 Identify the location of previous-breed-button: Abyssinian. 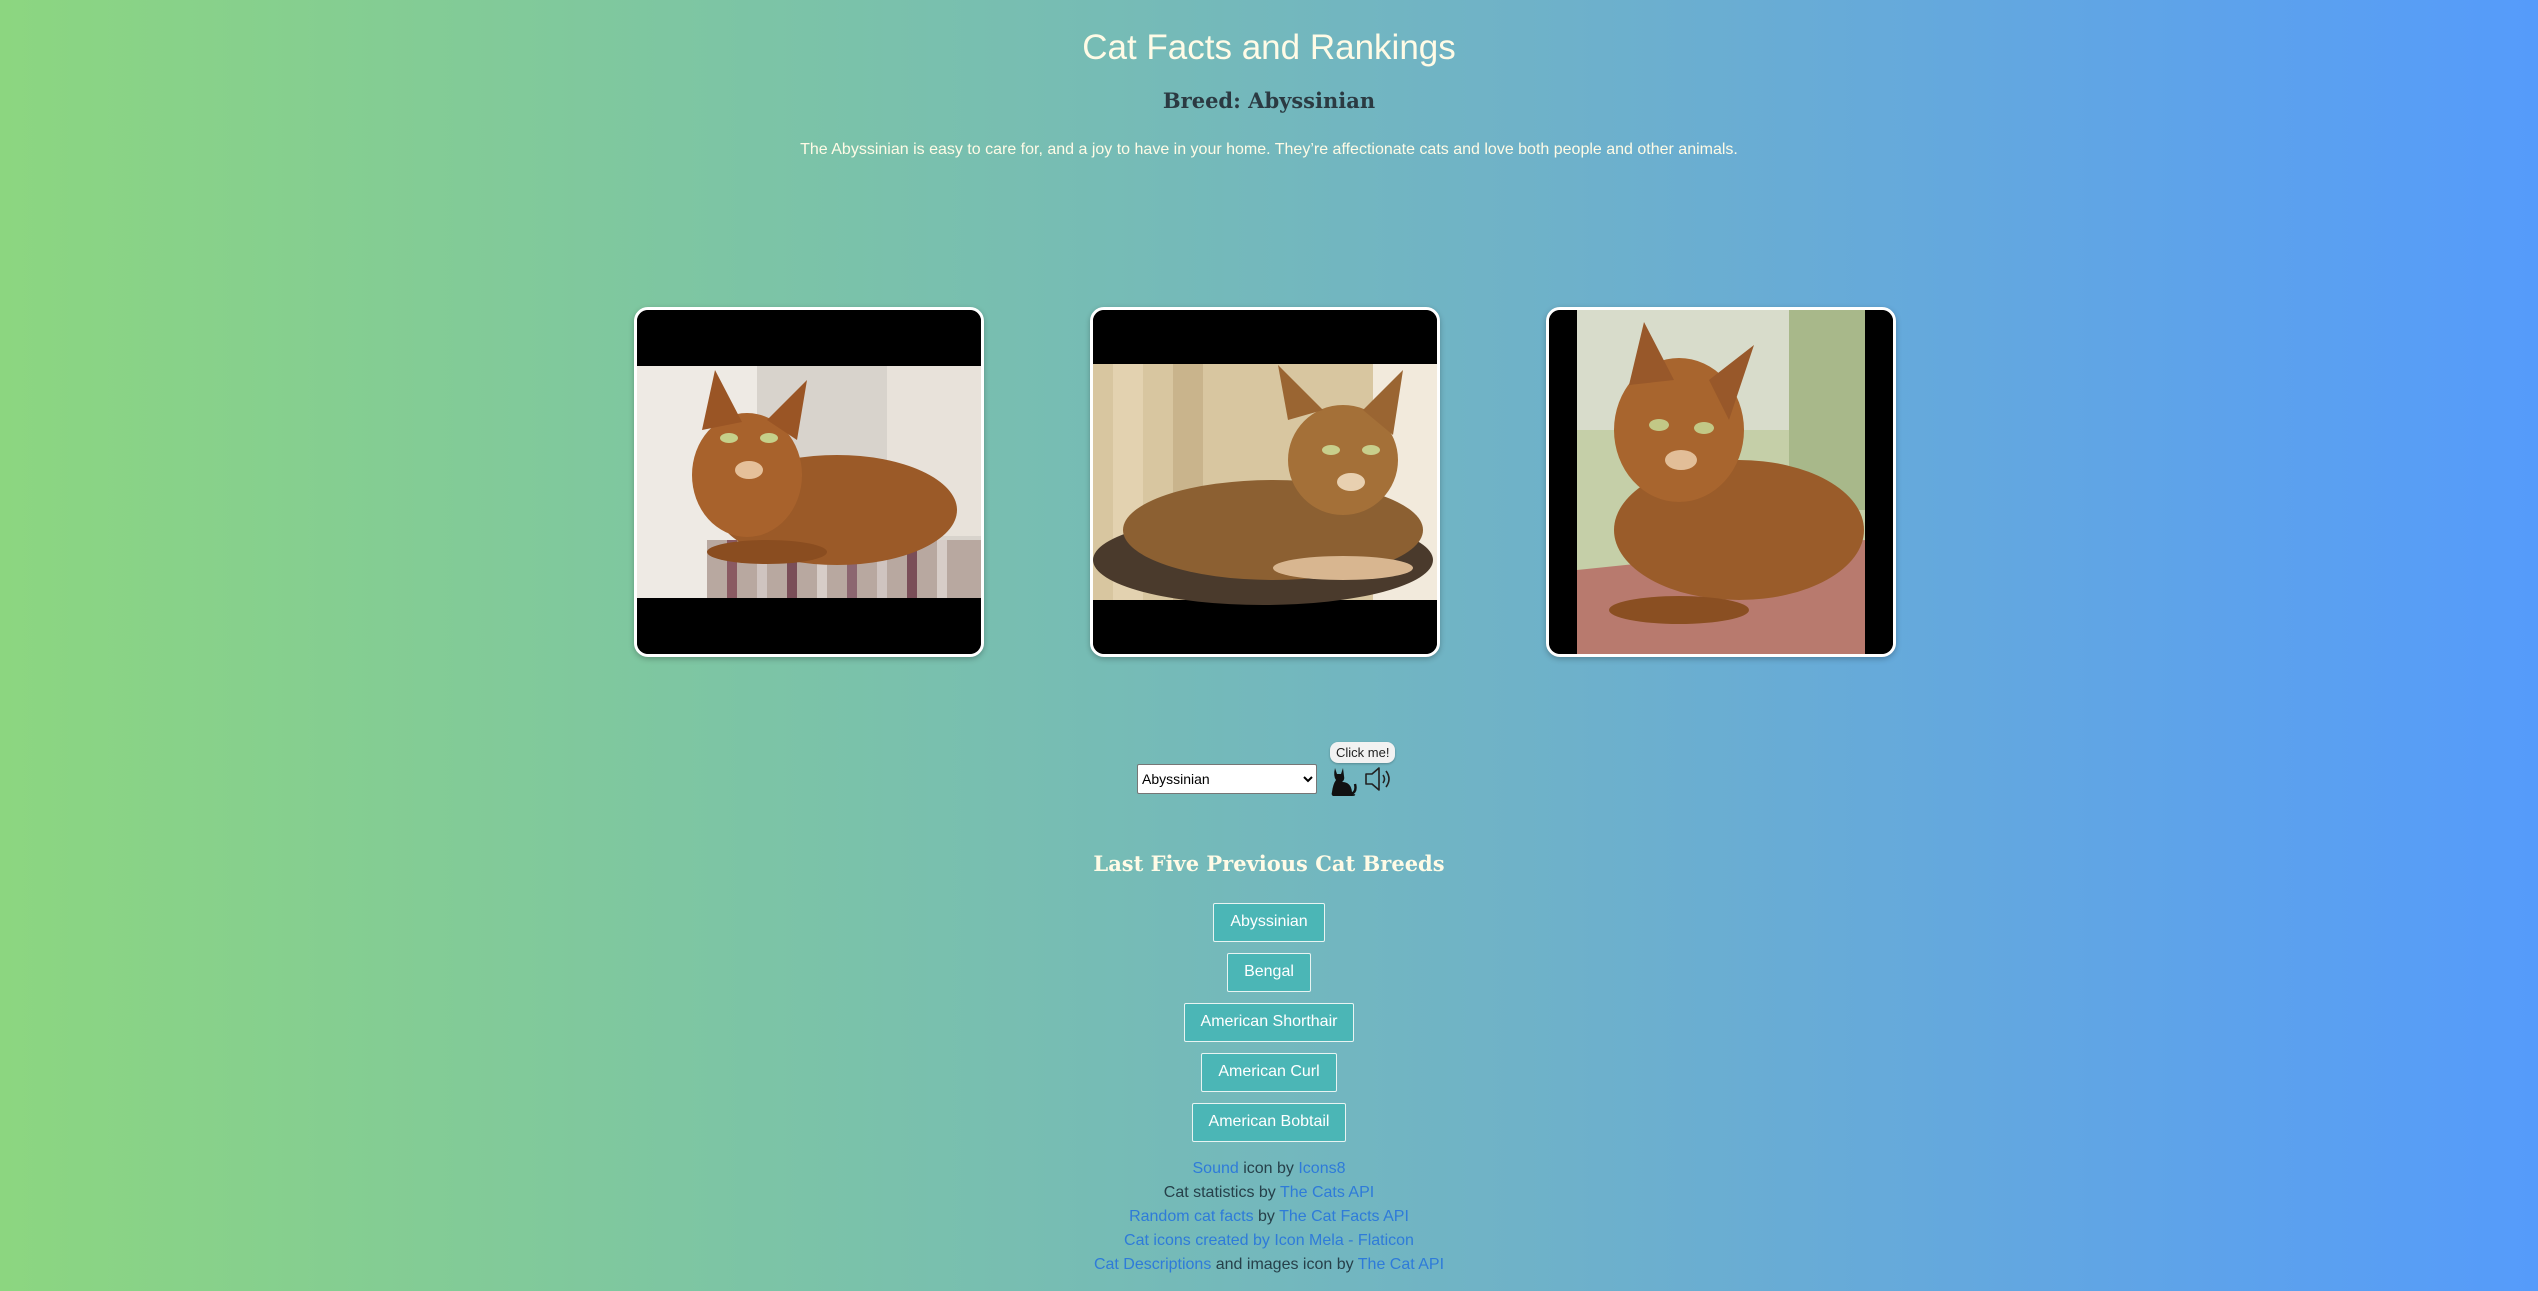
(1269, 922).